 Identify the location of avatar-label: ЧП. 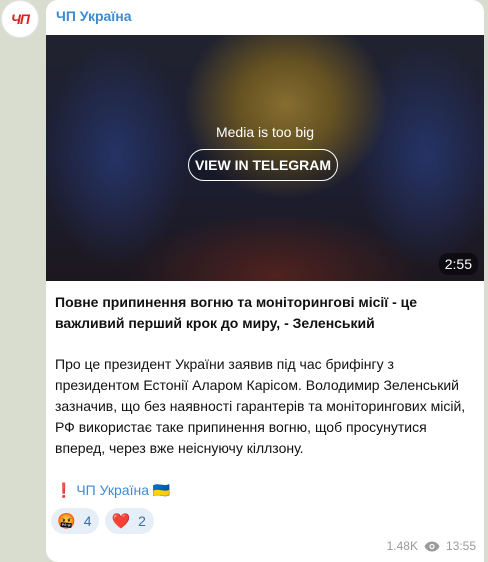
(20, 19).